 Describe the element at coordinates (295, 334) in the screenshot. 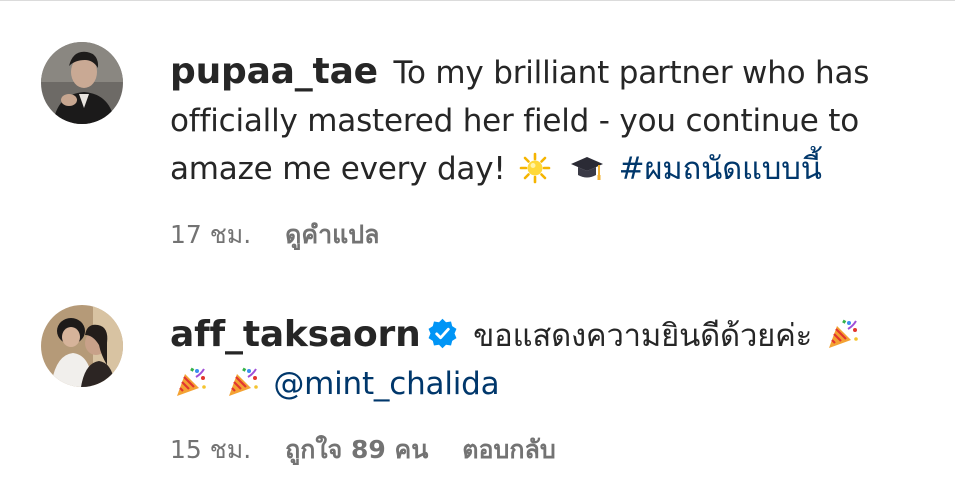

I see `comment-username: aff_taksaorn` at that location.